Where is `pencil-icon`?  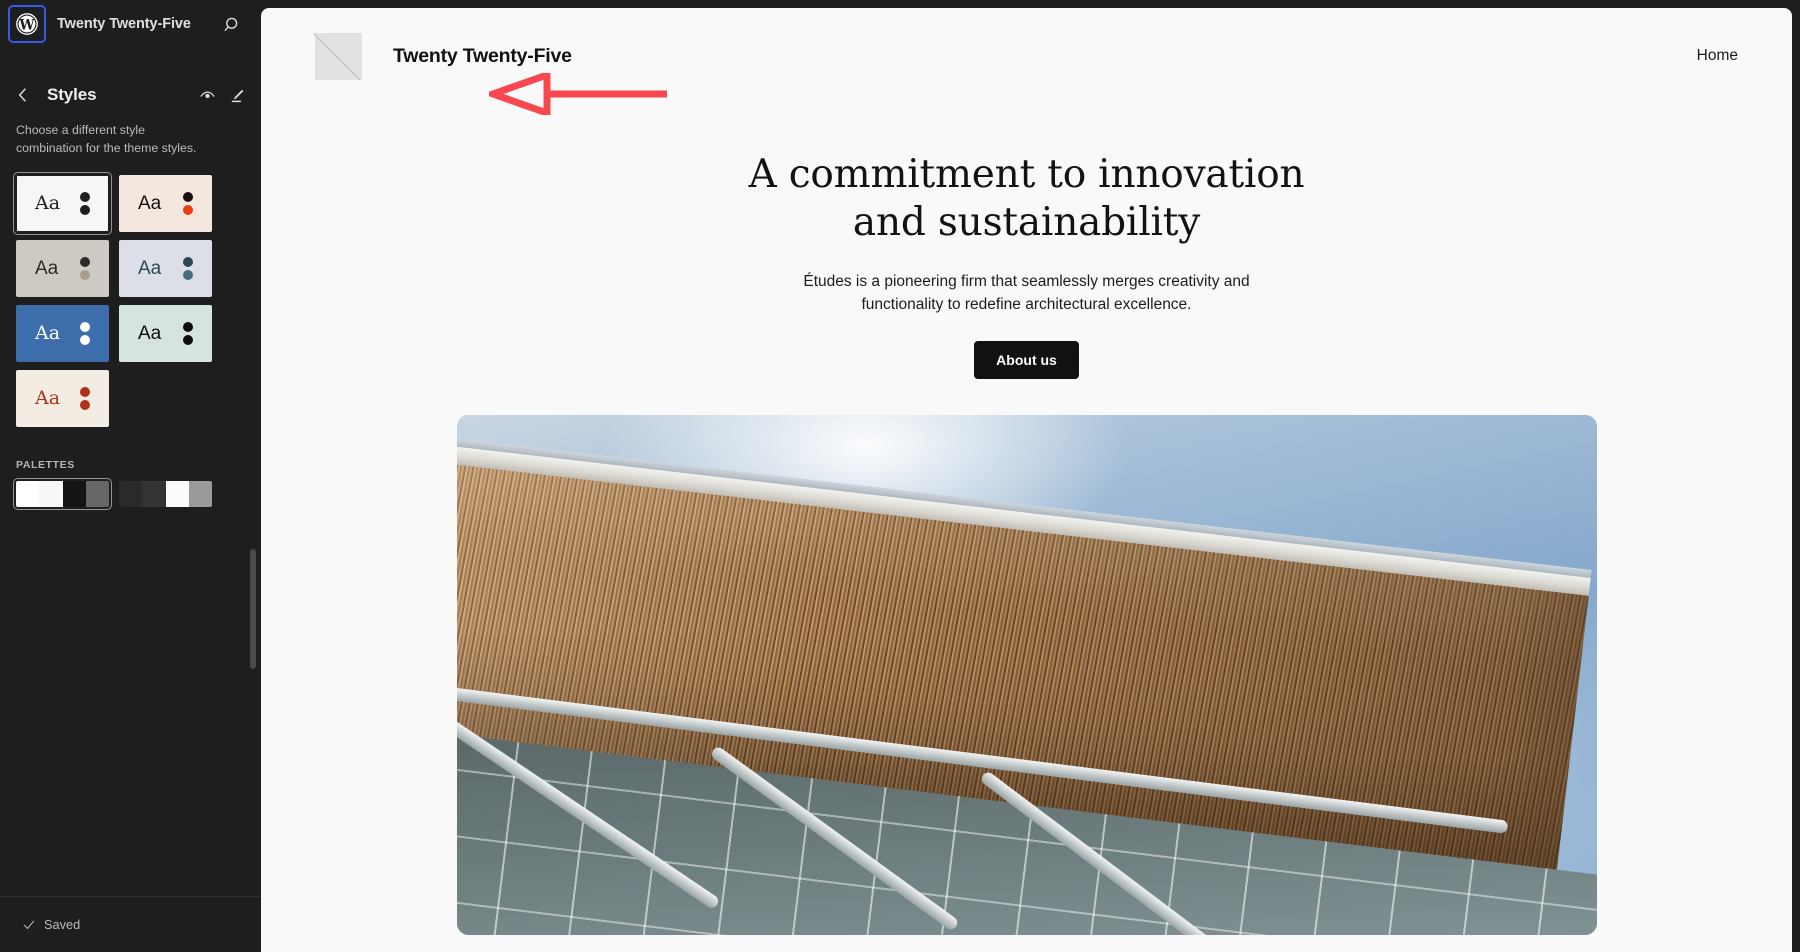 pencil-icon is located at coordinates (237, 95).